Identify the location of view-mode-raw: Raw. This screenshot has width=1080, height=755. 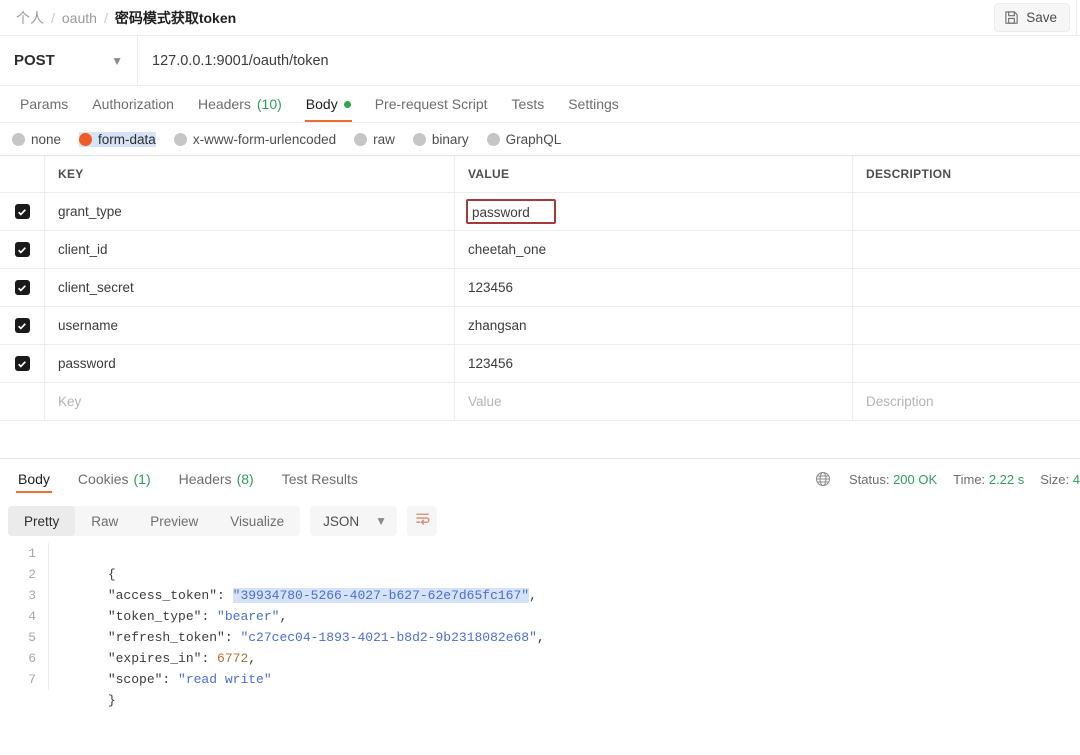
(104, 521).